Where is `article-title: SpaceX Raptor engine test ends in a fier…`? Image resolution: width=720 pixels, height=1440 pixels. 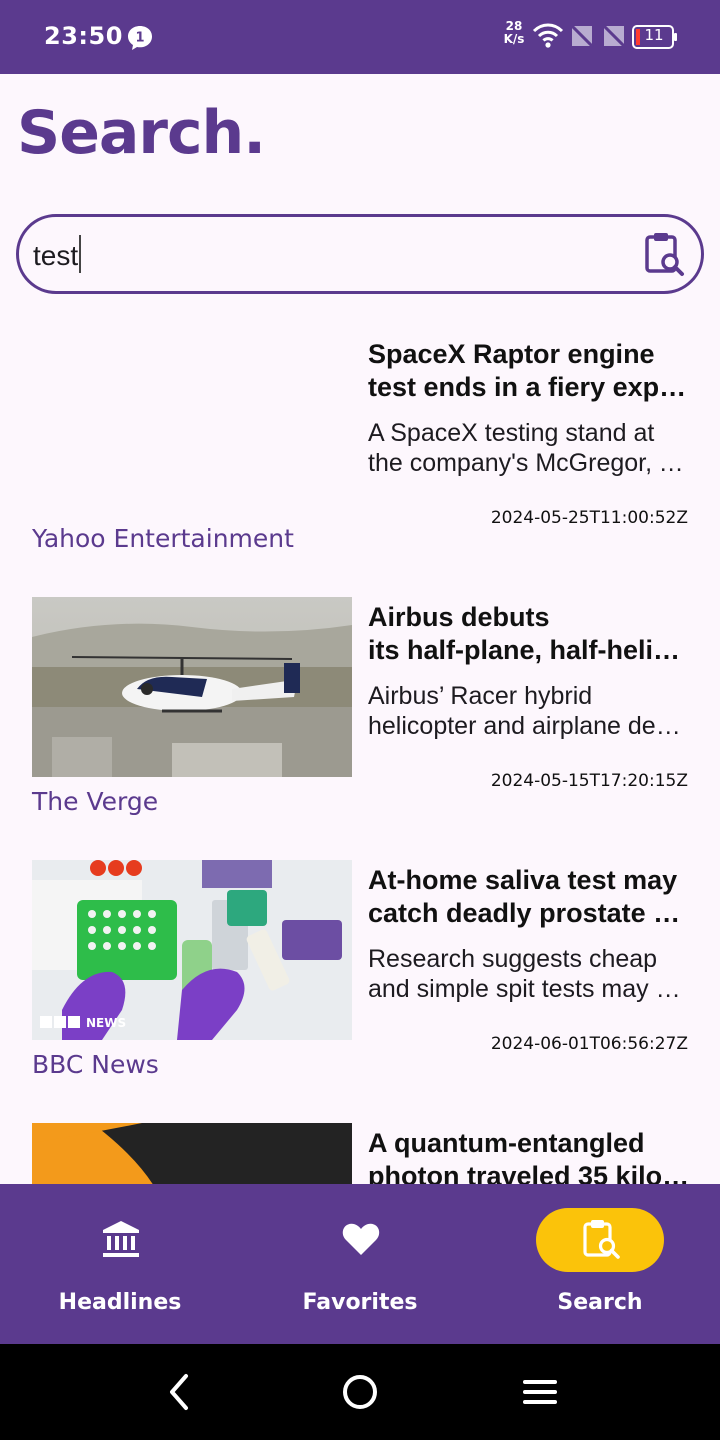
article-title: SpaceX Raptor engine test ends in a fier… is located at coordinates (529, 371).